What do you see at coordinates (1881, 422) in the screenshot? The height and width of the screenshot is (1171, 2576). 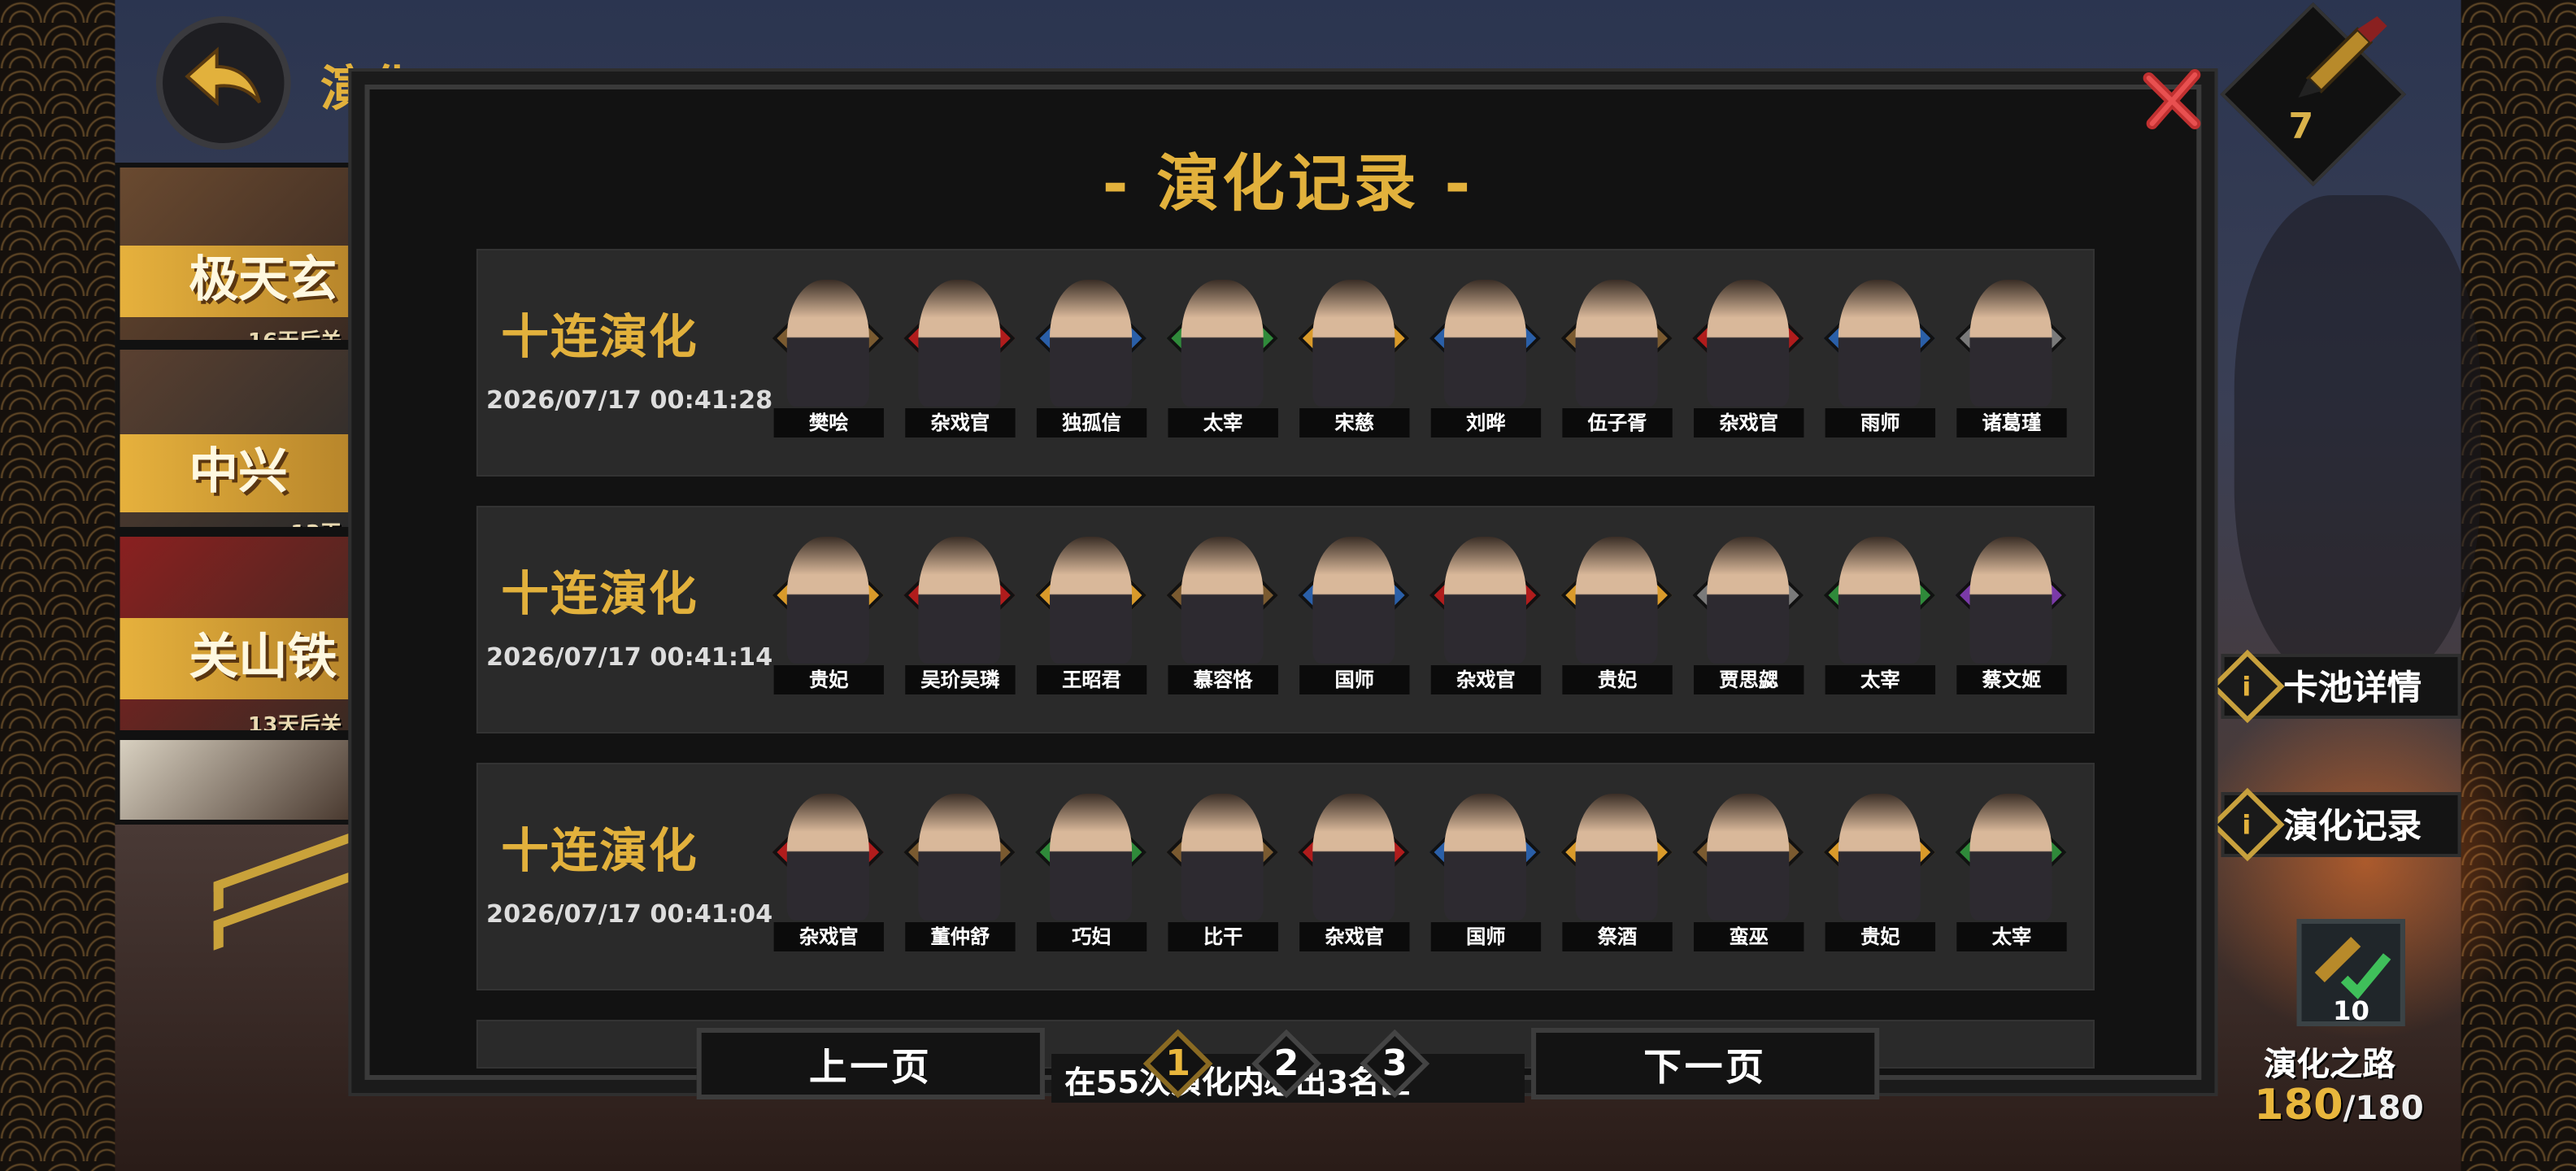 I see `character-name: 雨师` at bounding box center [1881, 422].